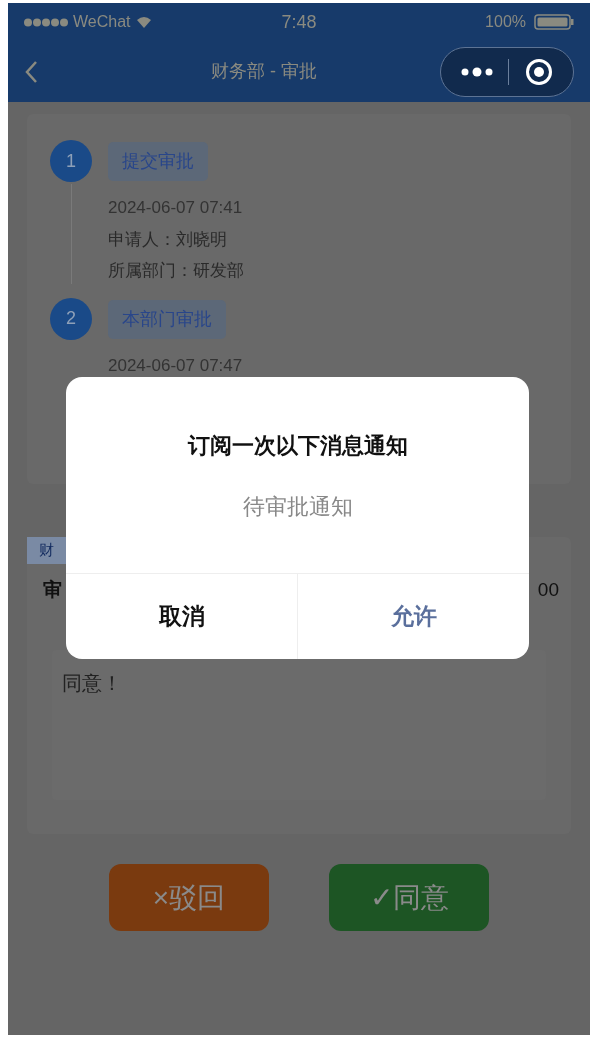 This screenshot has width=597, height=1057. I want to click on battery-icon, so click(554, 22).